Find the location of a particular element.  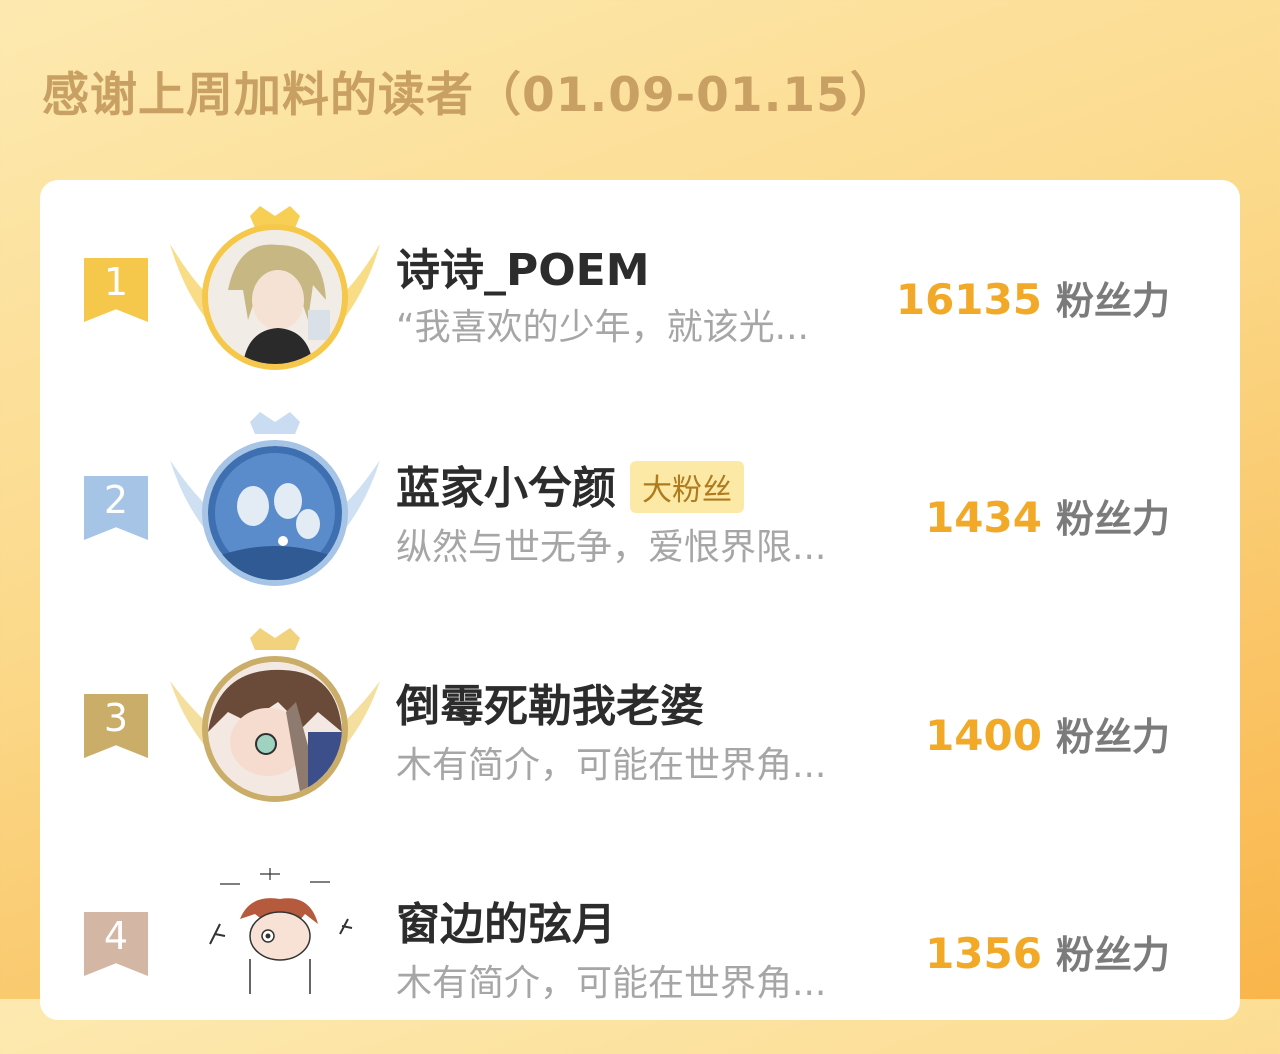

brown-hair-avatar-icon is located at coordinates (275, 729).